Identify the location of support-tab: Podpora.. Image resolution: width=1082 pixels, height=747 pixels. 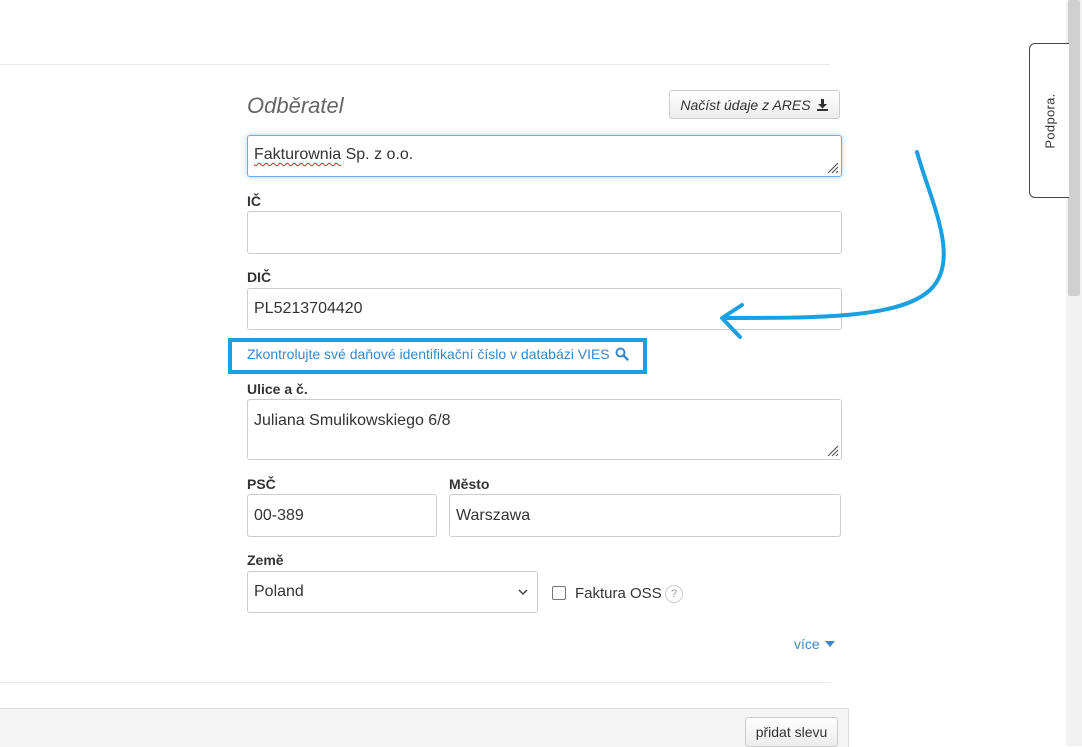
(1049, 120).